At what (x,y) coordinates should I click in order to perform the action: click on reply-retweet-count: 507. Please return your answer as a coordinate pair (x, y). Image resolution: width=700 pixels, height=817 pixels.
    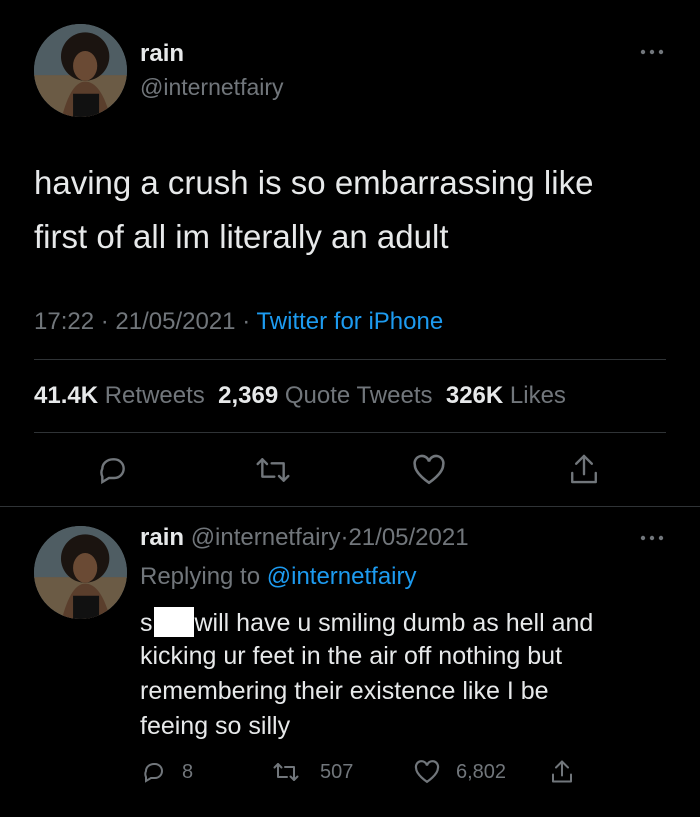
    Looking at the image, I should click on (337, 772).